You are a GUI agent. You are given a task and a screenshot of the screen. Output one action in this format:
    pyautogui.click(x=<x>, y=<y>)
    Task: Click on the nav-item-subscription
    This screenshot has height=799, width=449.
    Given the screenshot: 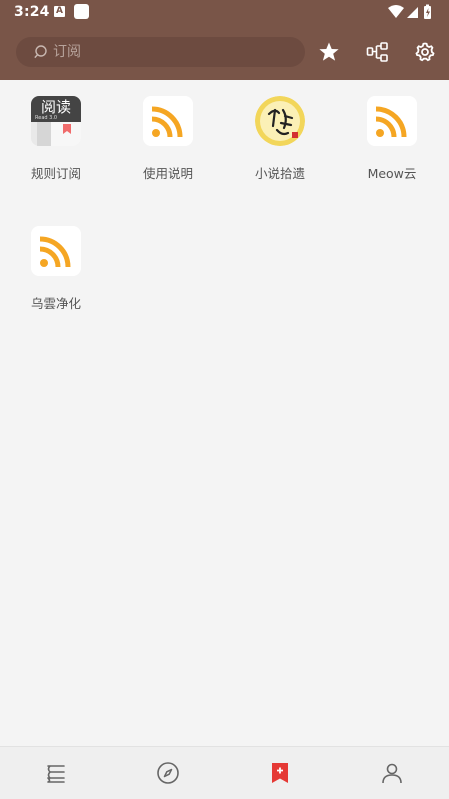 What is the action you would take?
    pyautogui.click(x=280, y=773)
    